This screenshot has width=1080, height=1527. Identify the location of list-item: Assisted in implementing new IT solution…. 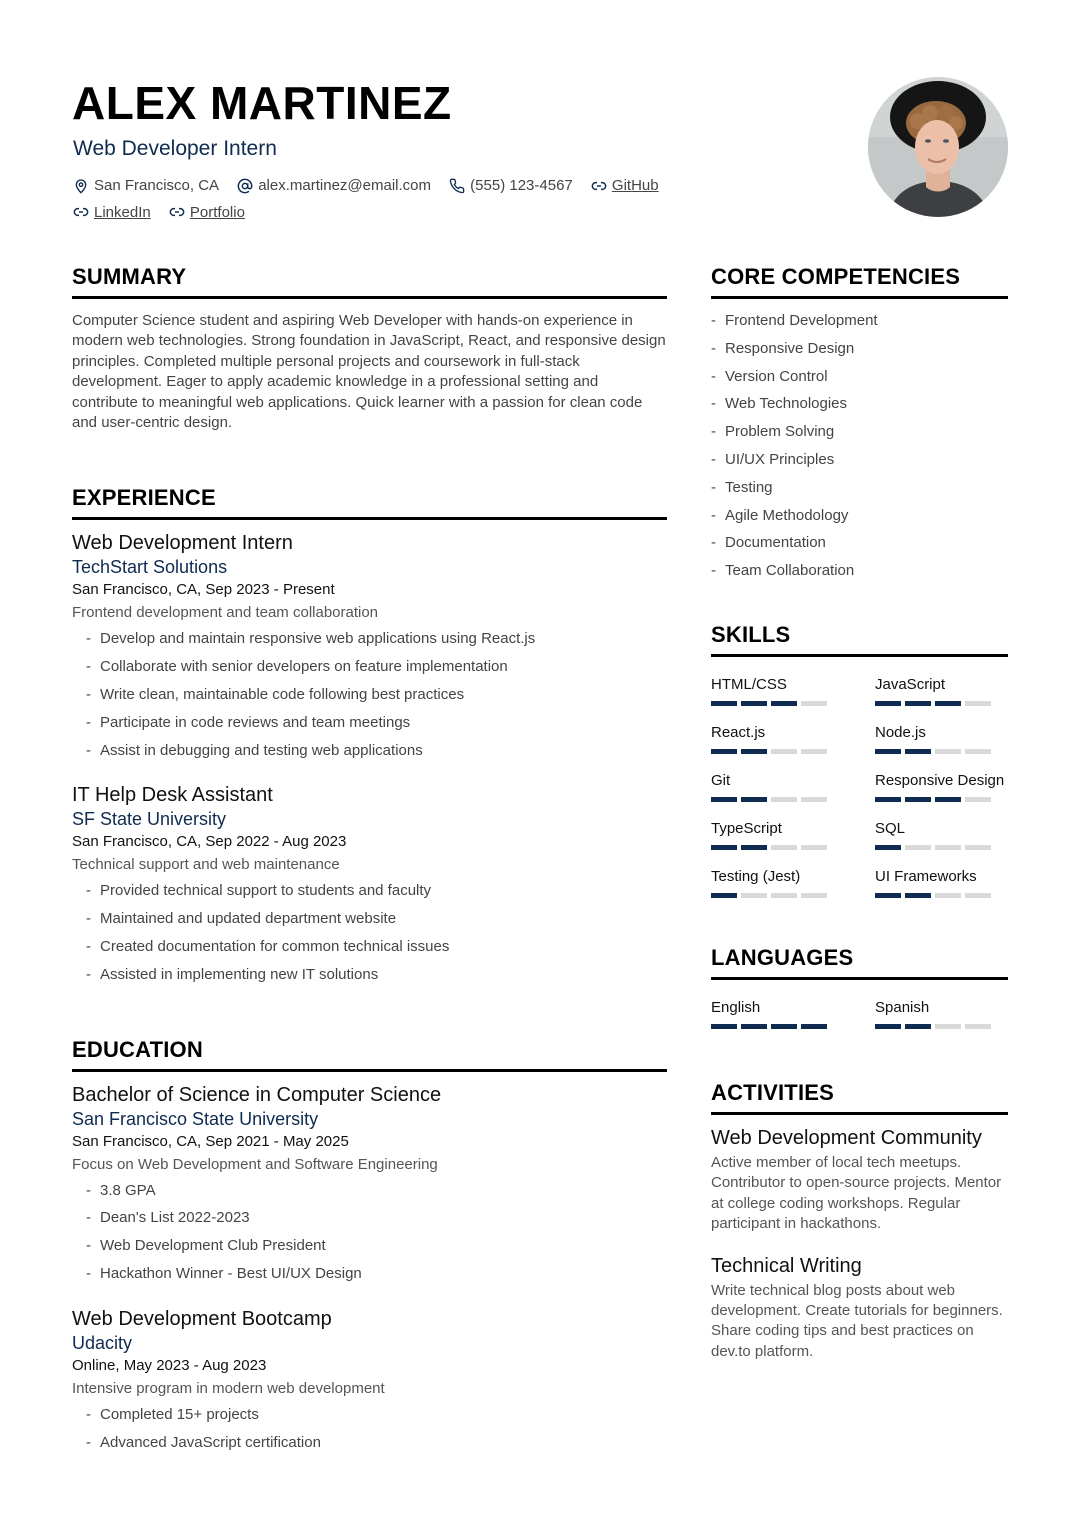
(369, 975).